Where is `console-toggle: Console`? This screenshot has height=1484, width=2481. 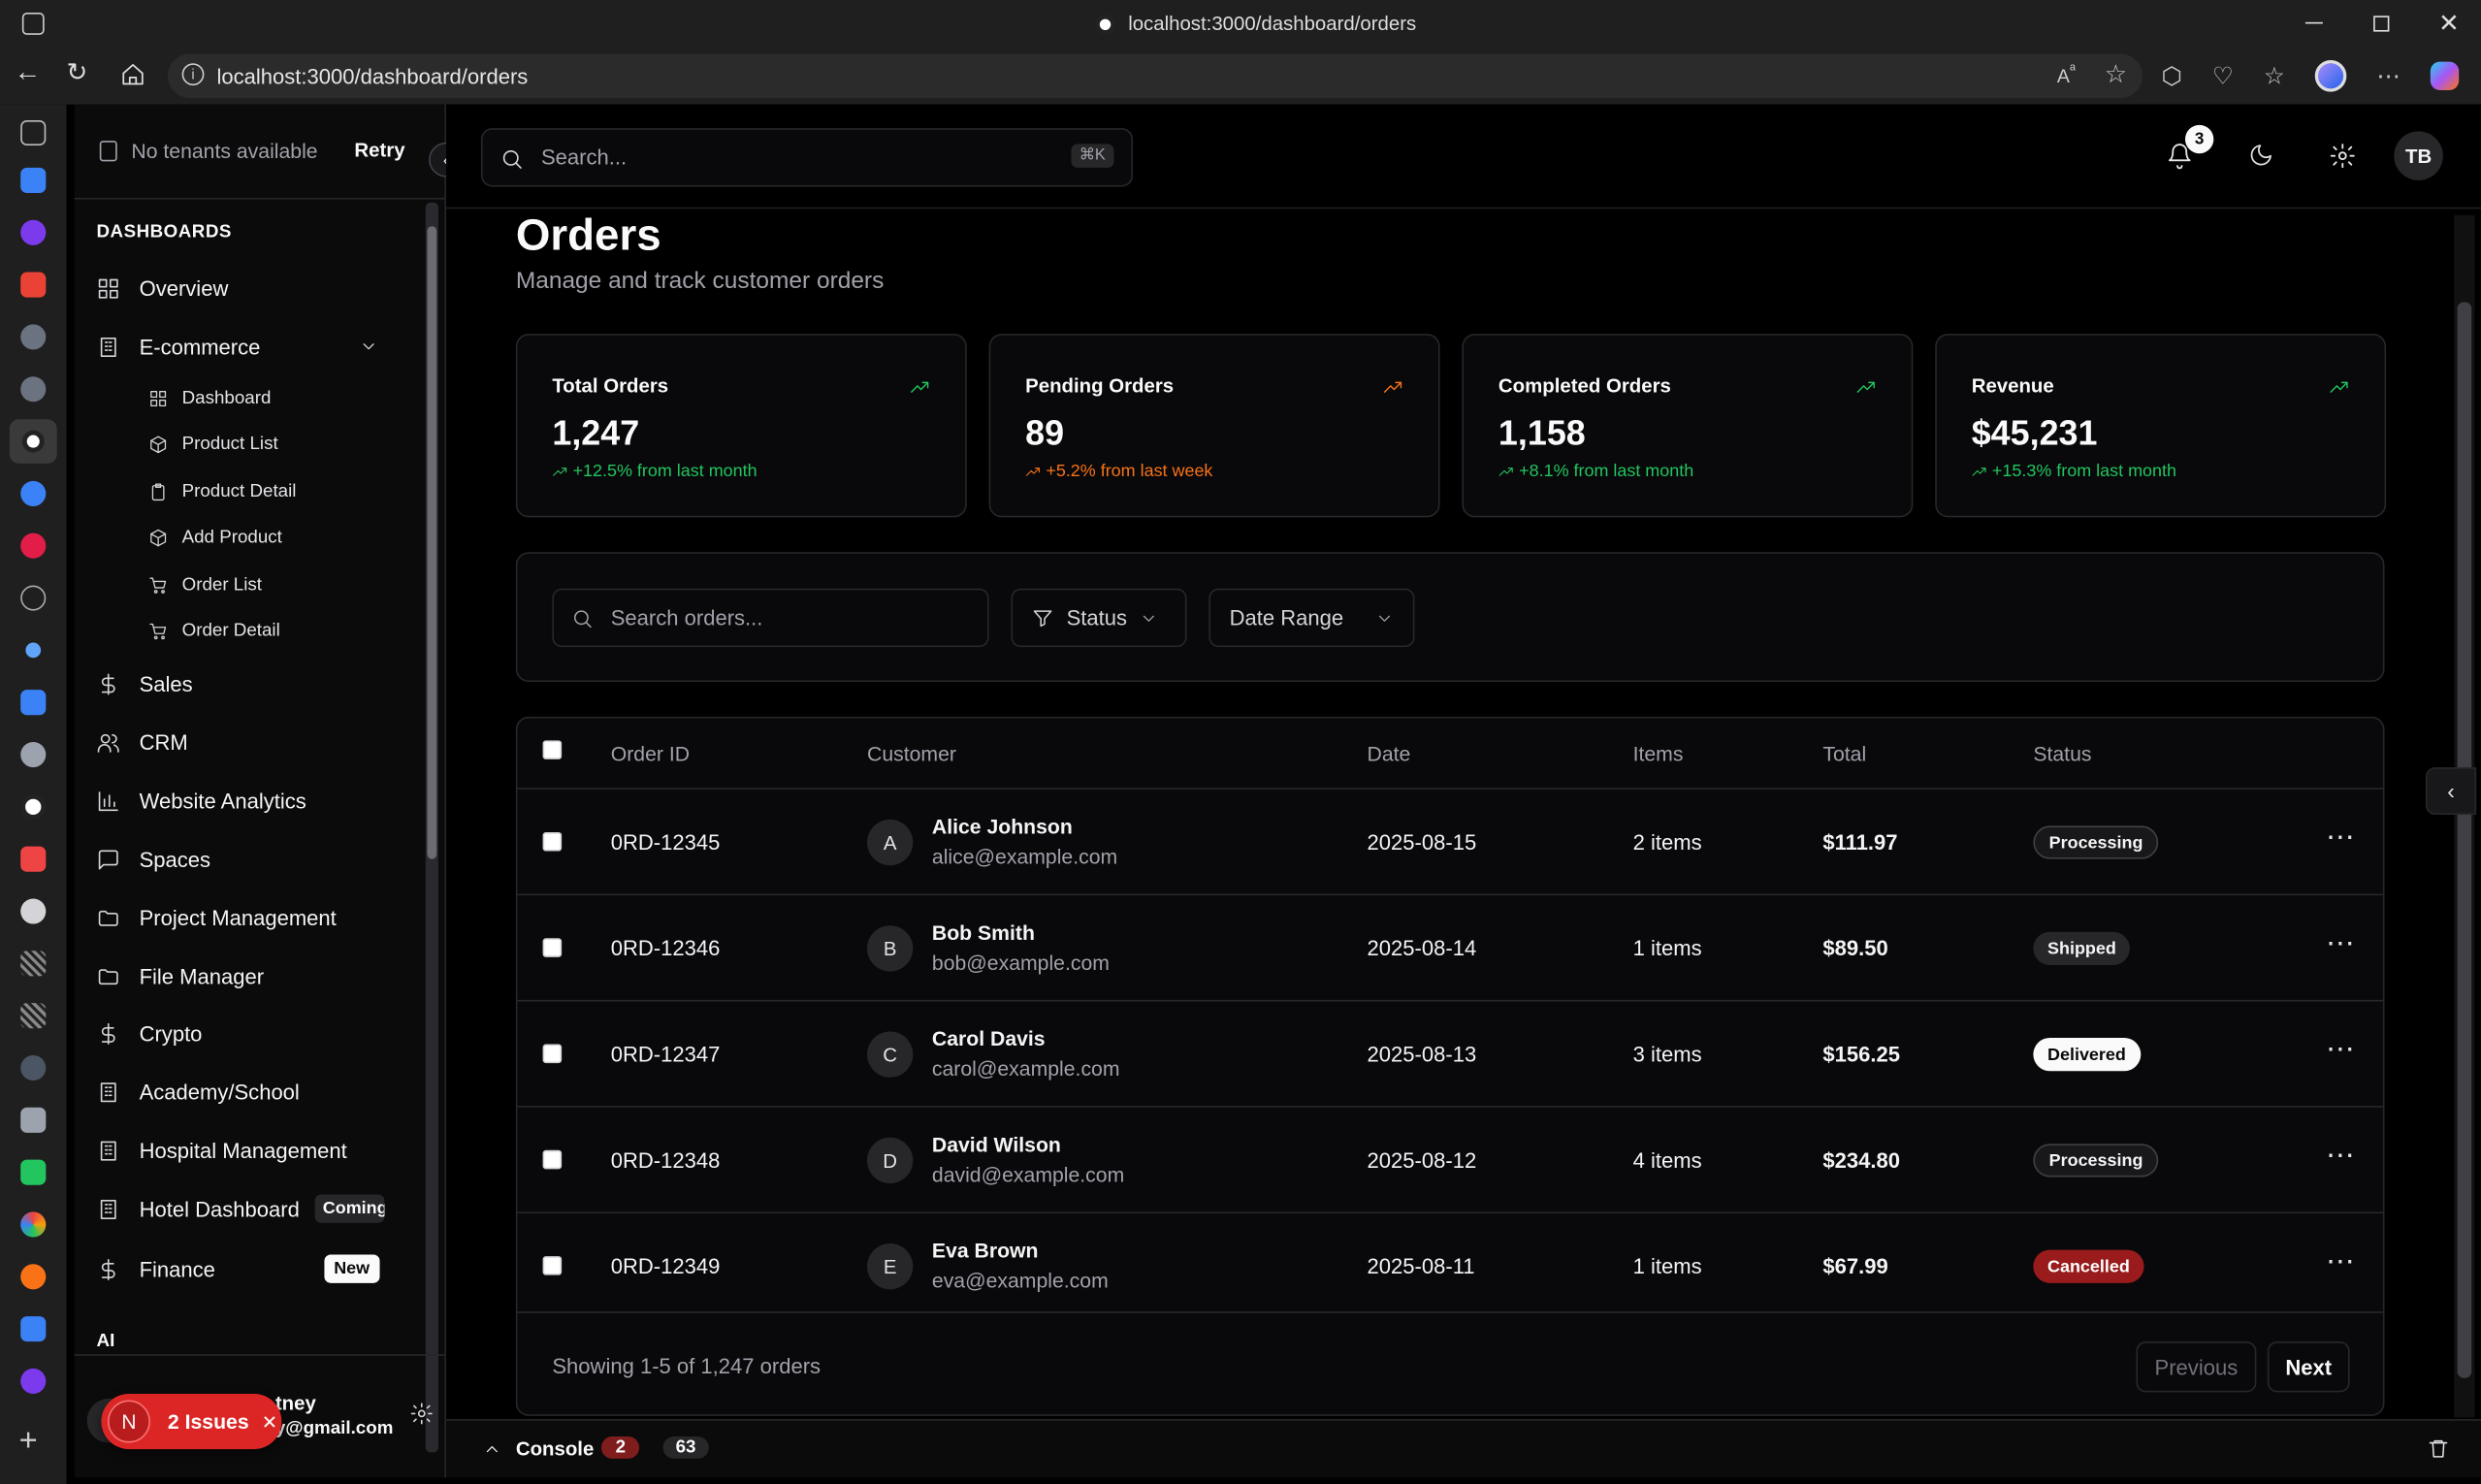
console-toggle: Console is located at coordinates (555, 1449).